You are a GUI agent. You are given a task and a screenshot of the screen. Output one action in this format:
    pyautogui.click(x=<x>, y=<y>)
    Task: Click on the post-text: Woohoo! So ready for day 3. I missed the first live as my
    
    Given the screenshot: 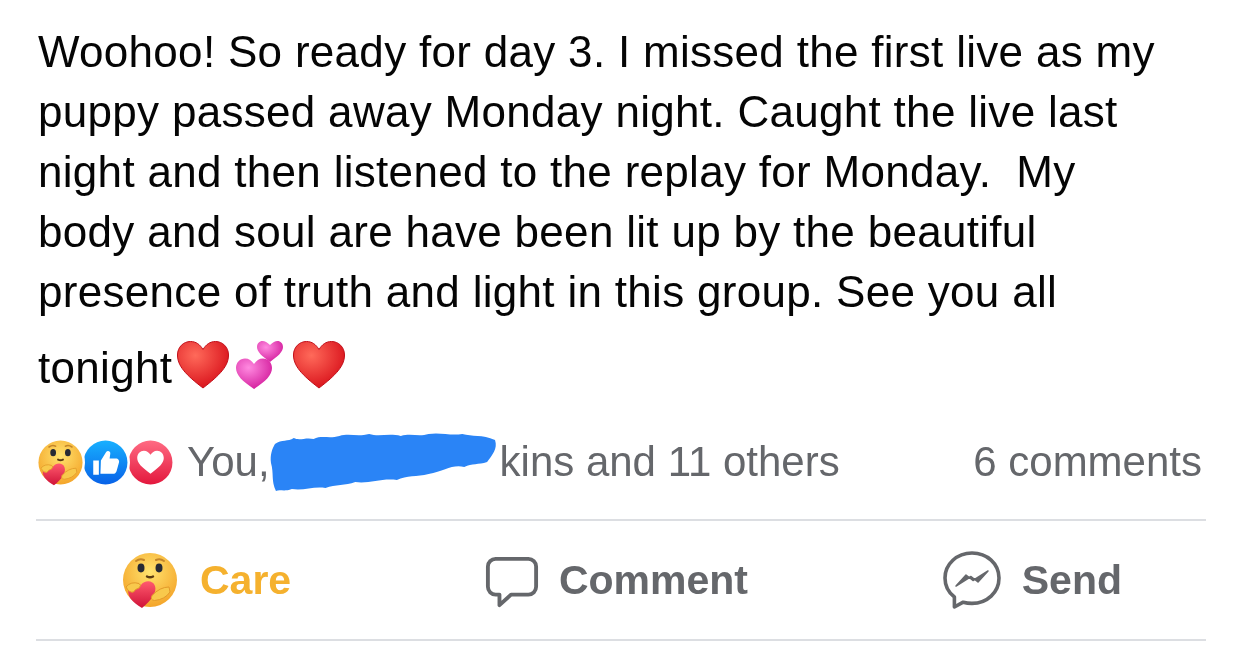 What is the action you would take?
    pyautogui.click(x=596, y=51)
    